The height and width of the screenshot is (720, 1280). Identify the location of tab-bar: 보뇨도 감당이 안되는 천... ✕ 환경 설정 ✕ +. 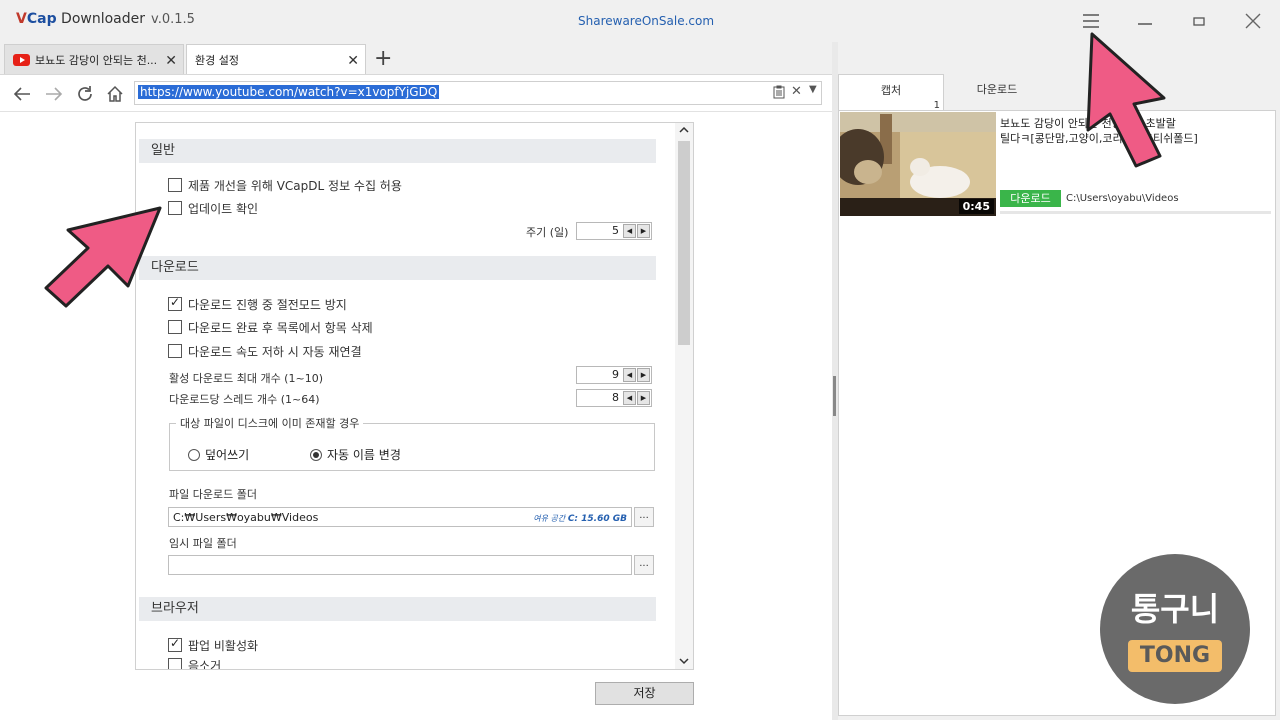
(416, 58).